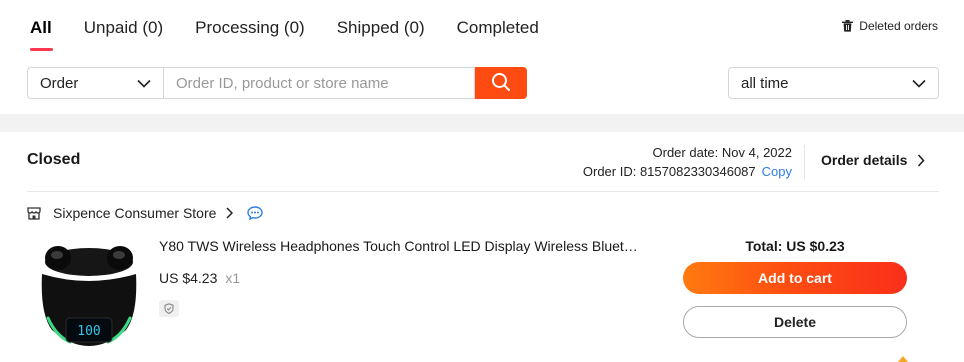  I want to click on search-button, so click(501, 83).